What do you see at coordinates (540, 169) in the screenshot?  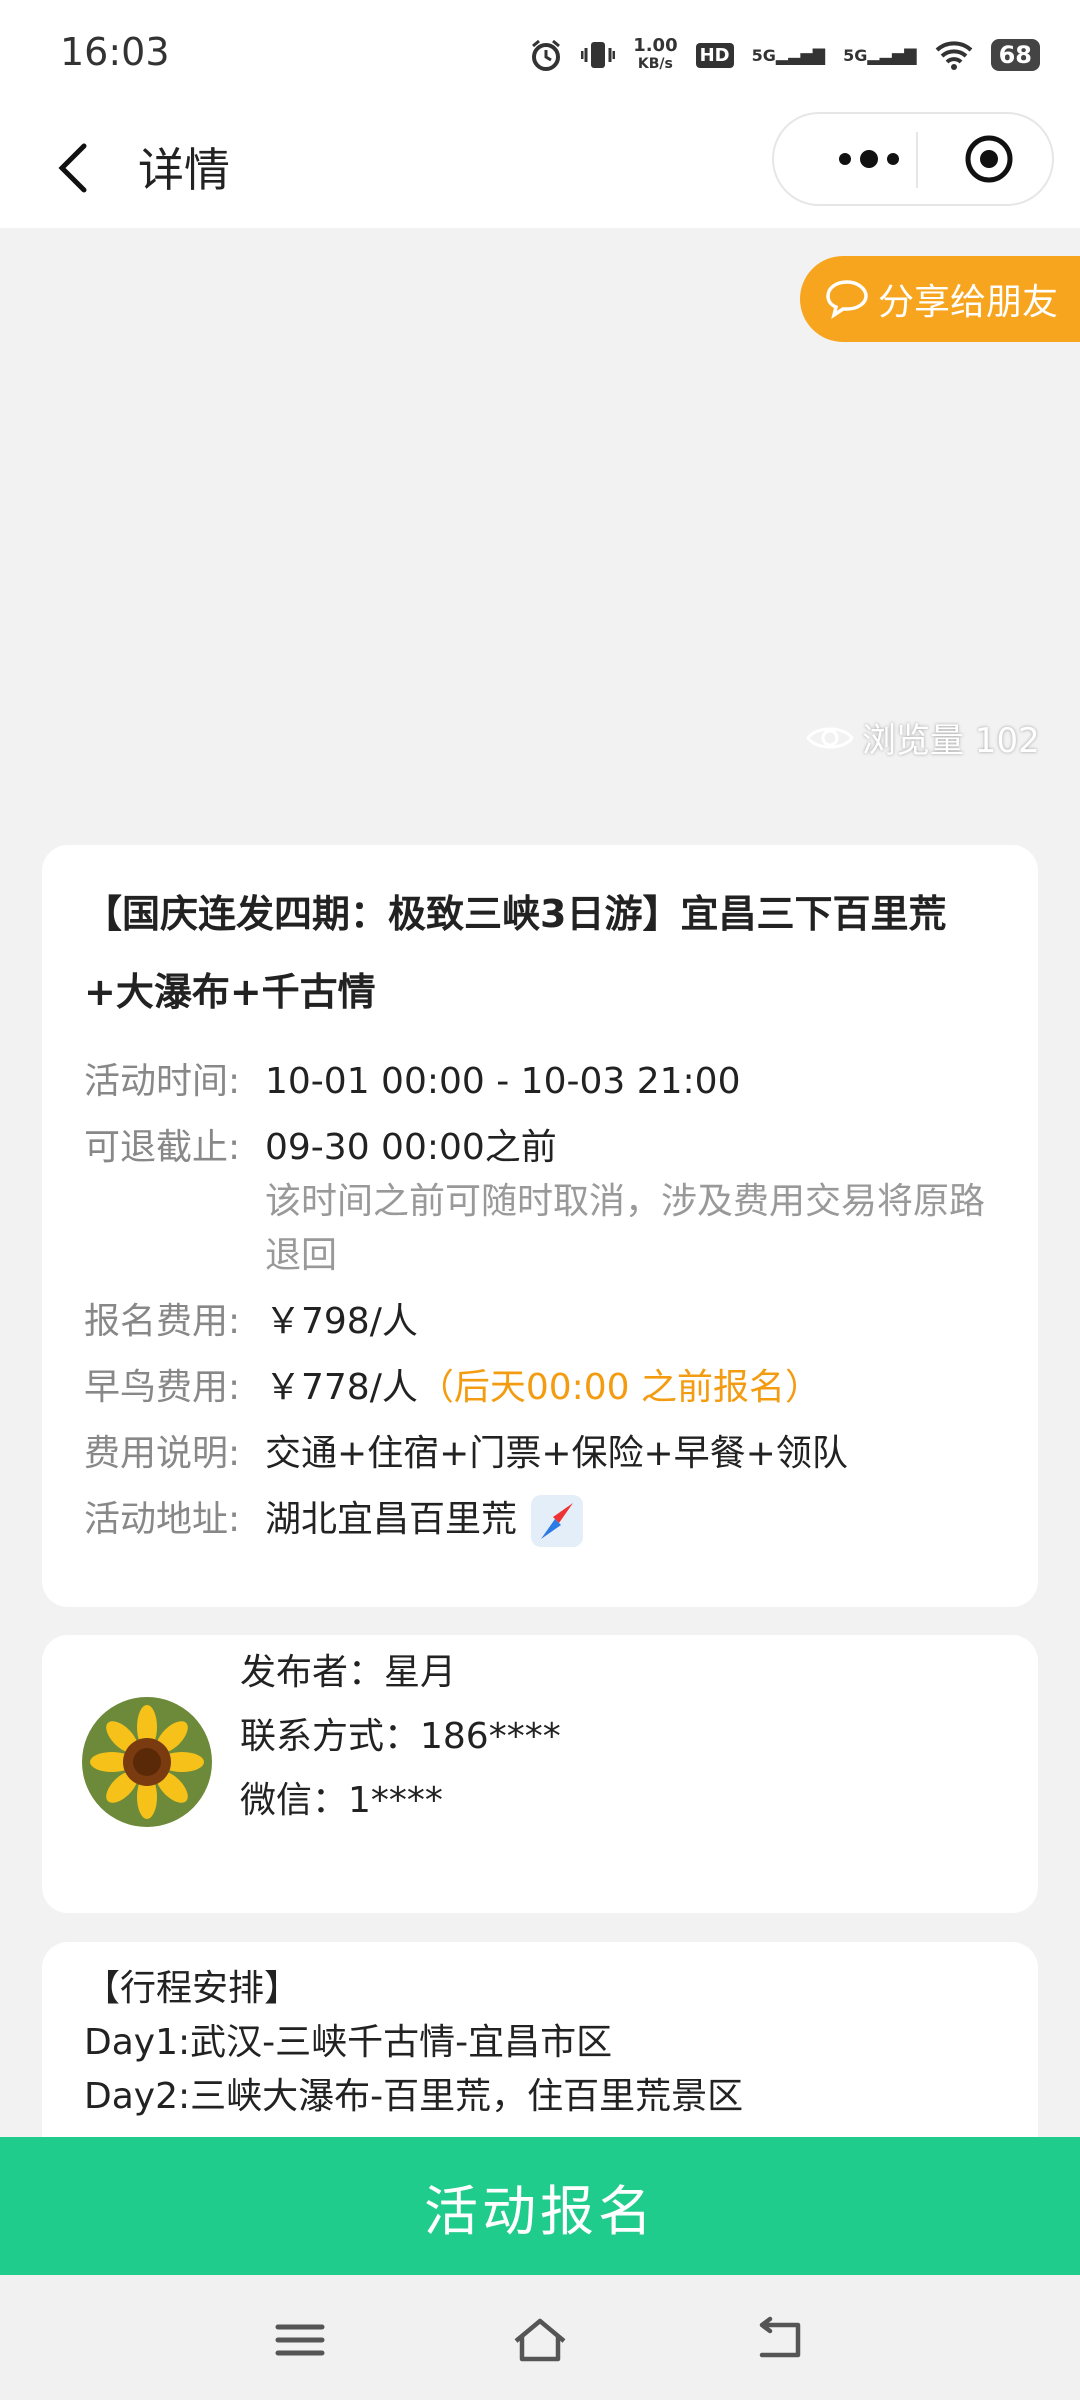 I see `nav-bar: 详情` at bounding box center [540, 169].